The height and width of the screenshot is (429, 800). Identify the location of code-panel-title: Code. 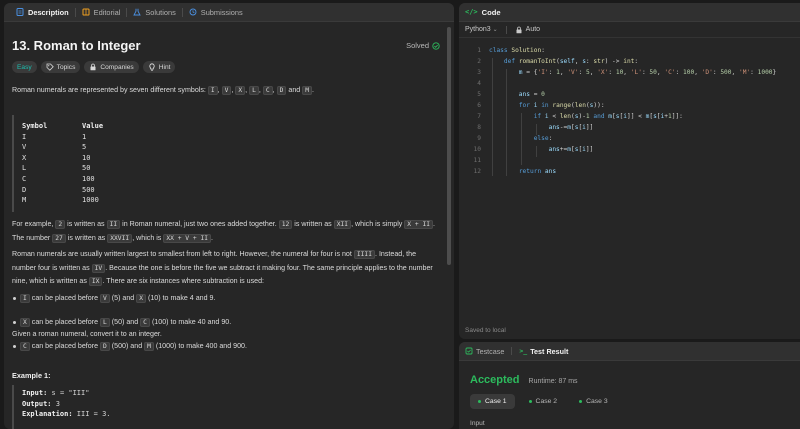
(491, 12).